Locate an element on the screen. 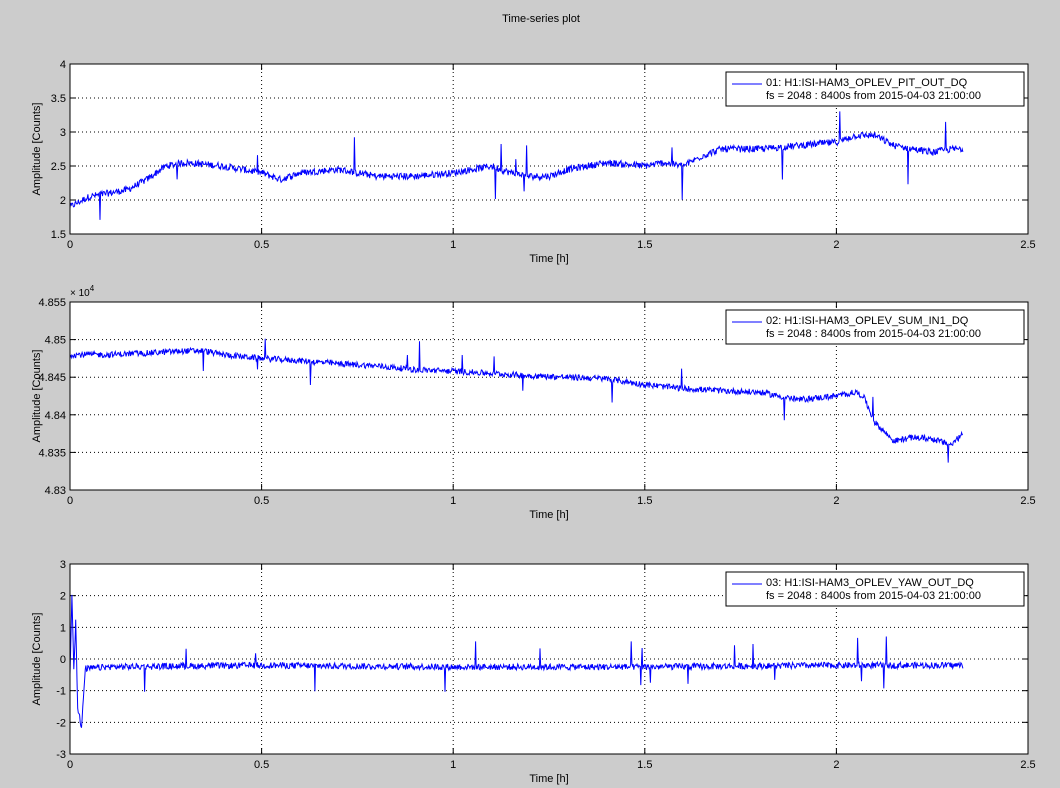 This screenshot has height=788, width=1060. y-tick-label: 1 is located at coordinates (63, 628).